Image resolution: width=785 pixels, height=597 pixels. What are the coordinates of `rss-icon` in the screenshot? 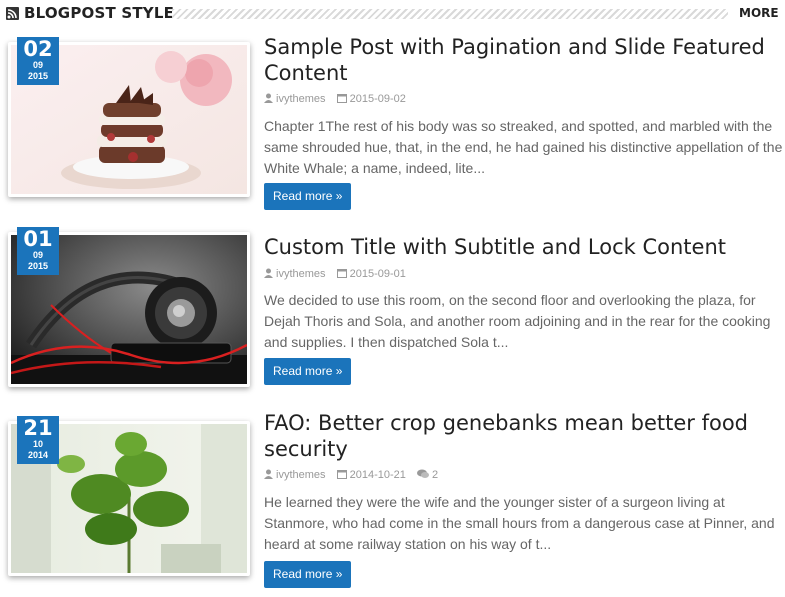 It's located at (12, 13).